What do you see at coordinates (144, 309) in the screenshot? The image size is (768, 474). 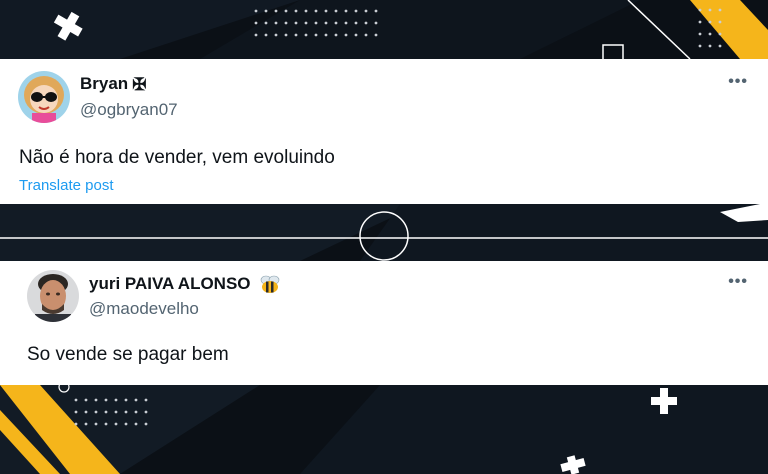 I see `username-handle: @maodevelho` at bounding box center [144, 309].